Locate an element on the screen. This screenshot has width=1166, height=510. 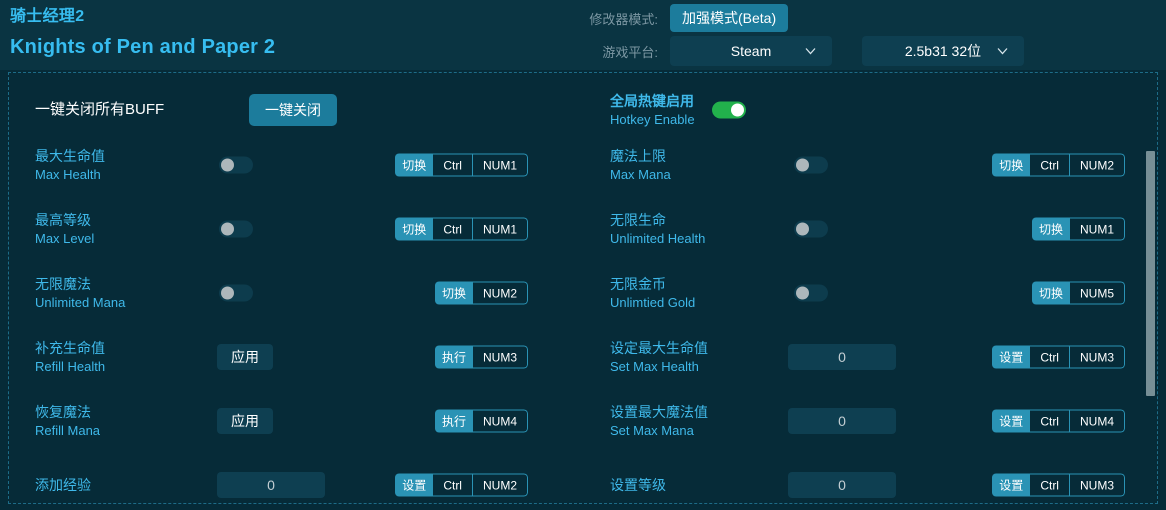
enhanced-mode-button: 加强模式(Beta) is located at coordinates (729, 18).